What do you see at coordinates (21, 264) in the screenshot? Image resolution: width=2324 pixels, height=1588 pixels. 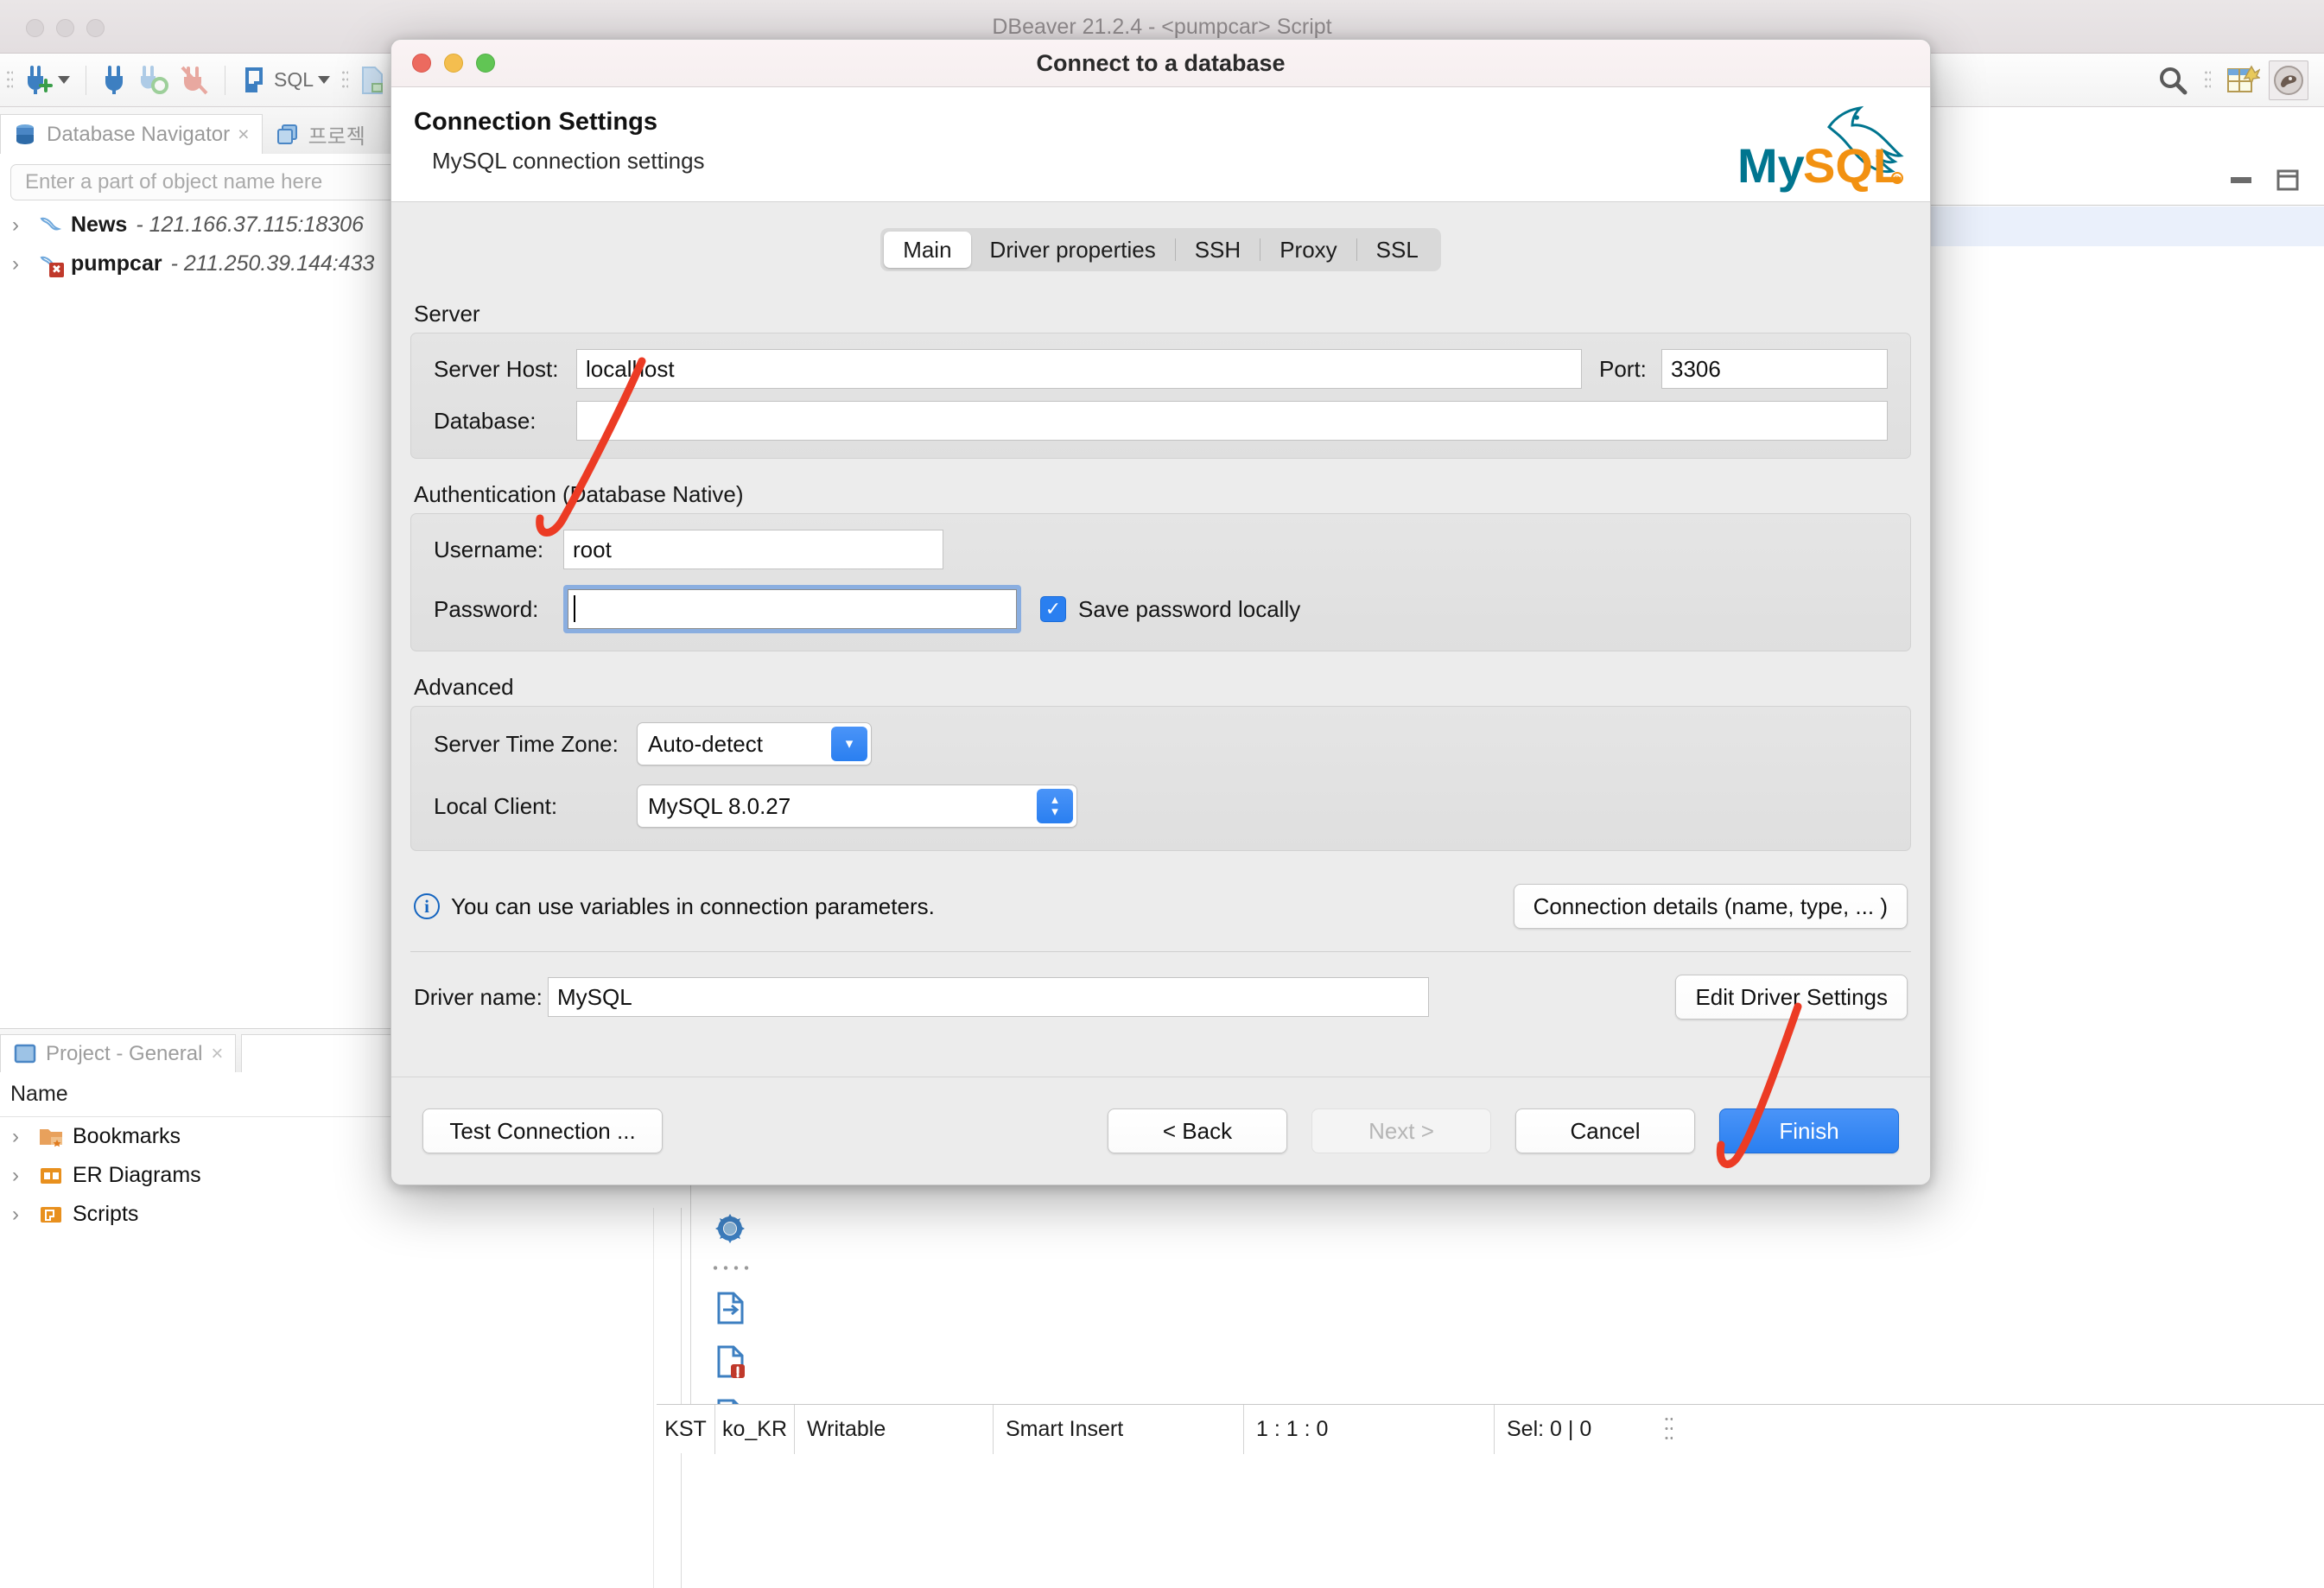 I see `chevron-right-icon-2: ›` at bounding box center [21, 264].